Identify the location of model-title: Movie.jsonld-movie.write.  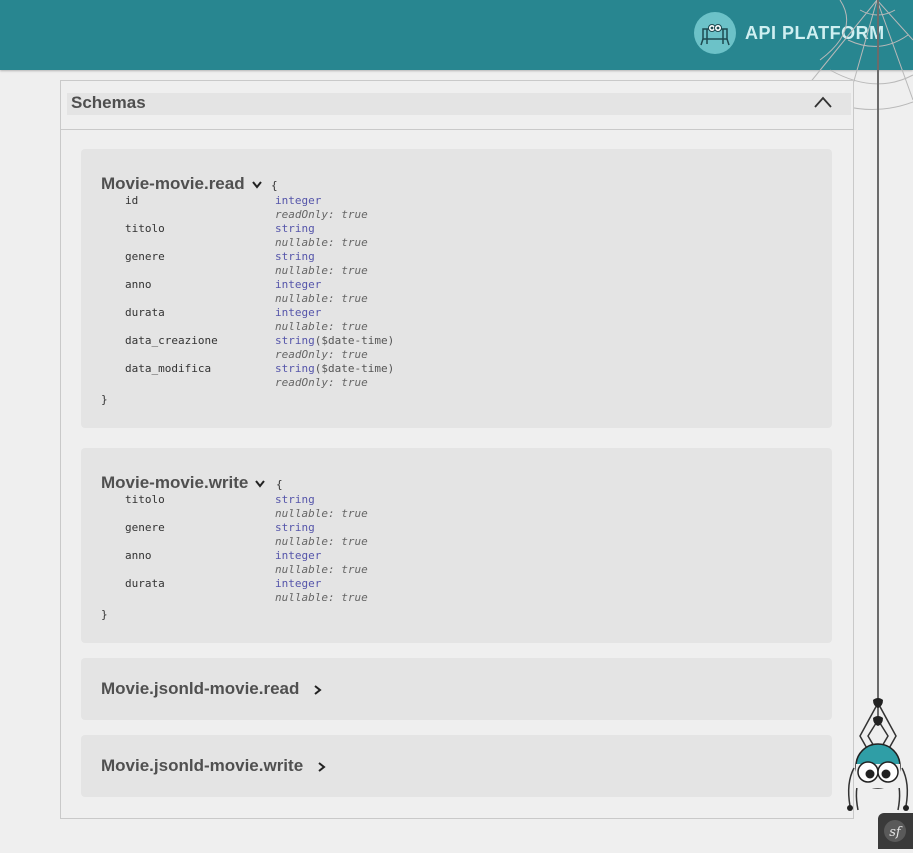
(213, 766).